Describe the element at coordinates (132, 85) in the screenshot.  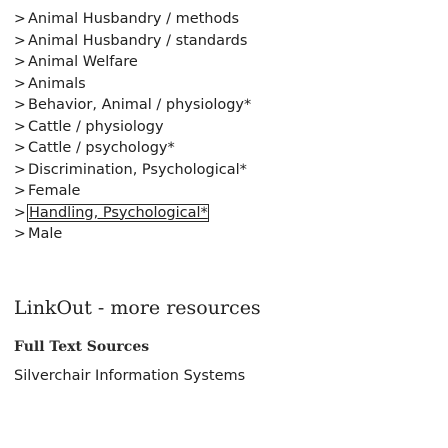
I see `mesh-term-item: > Animals` at that location.